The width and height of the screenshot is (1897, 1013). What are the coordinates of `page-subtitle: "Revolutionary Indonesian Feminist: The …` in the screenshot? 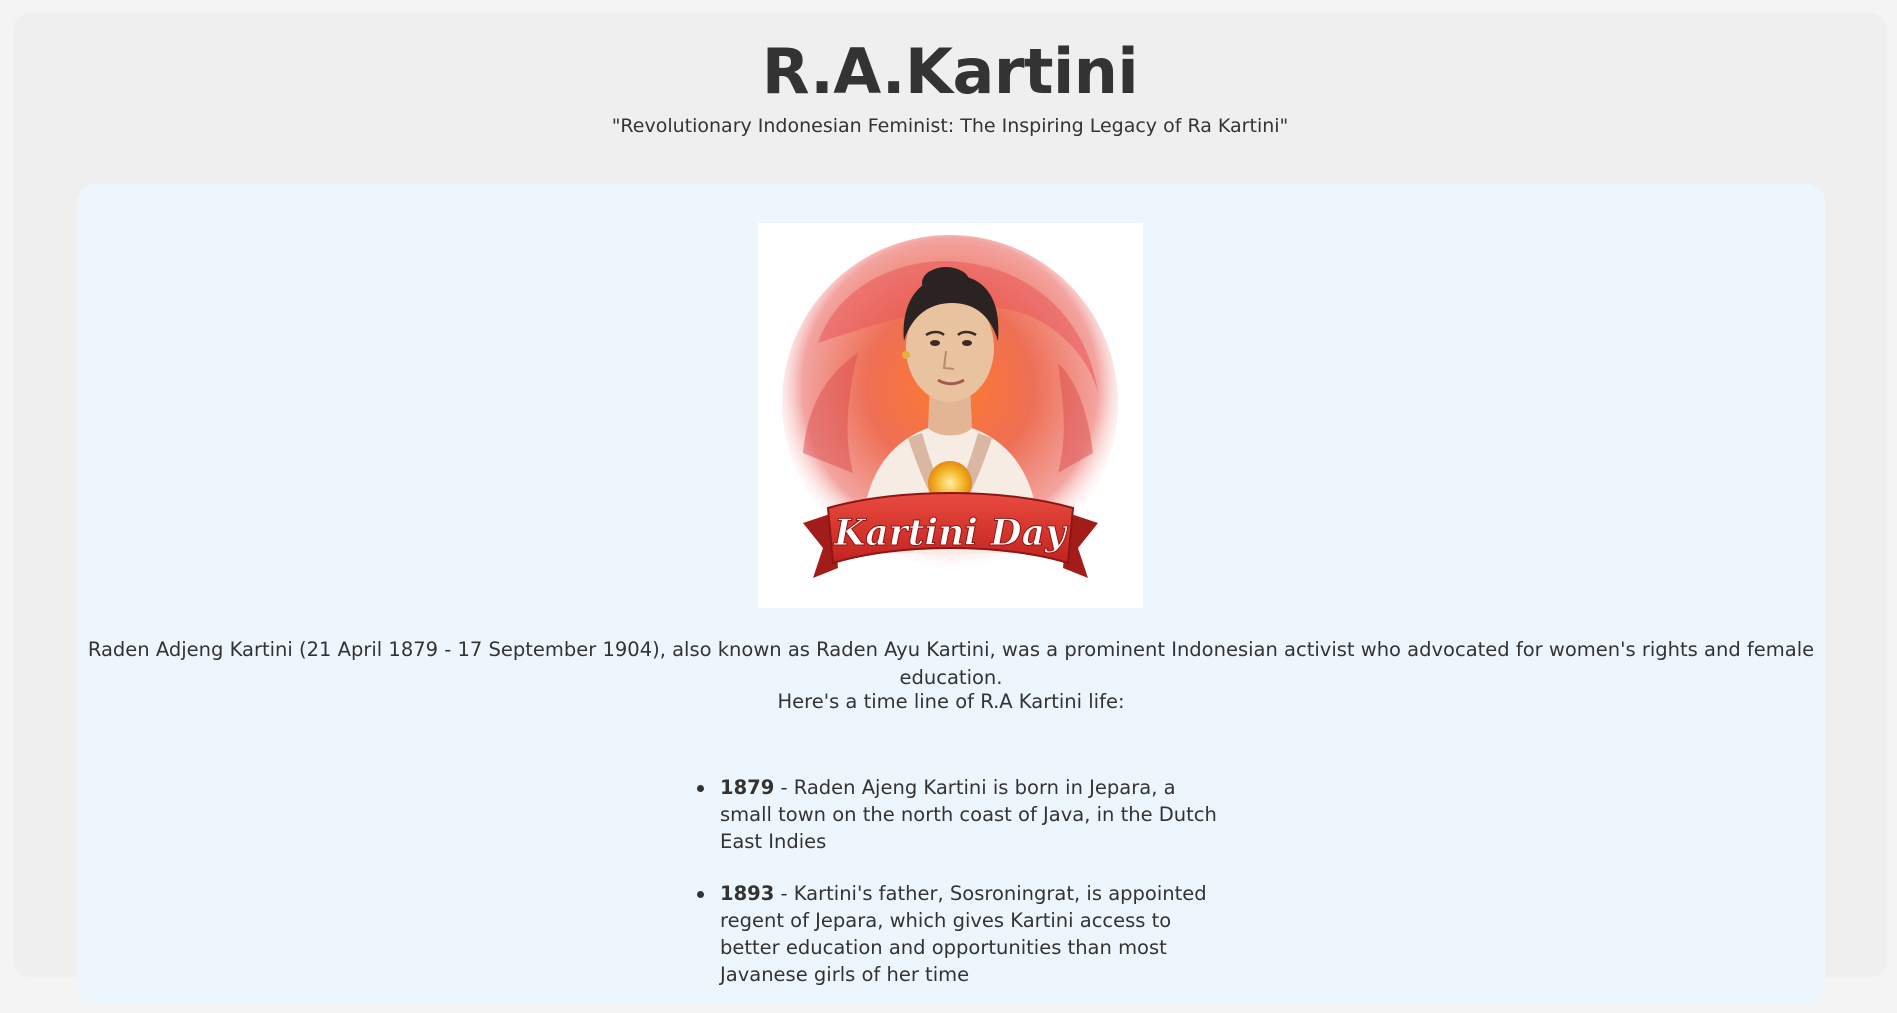 It's located at (950, 126).